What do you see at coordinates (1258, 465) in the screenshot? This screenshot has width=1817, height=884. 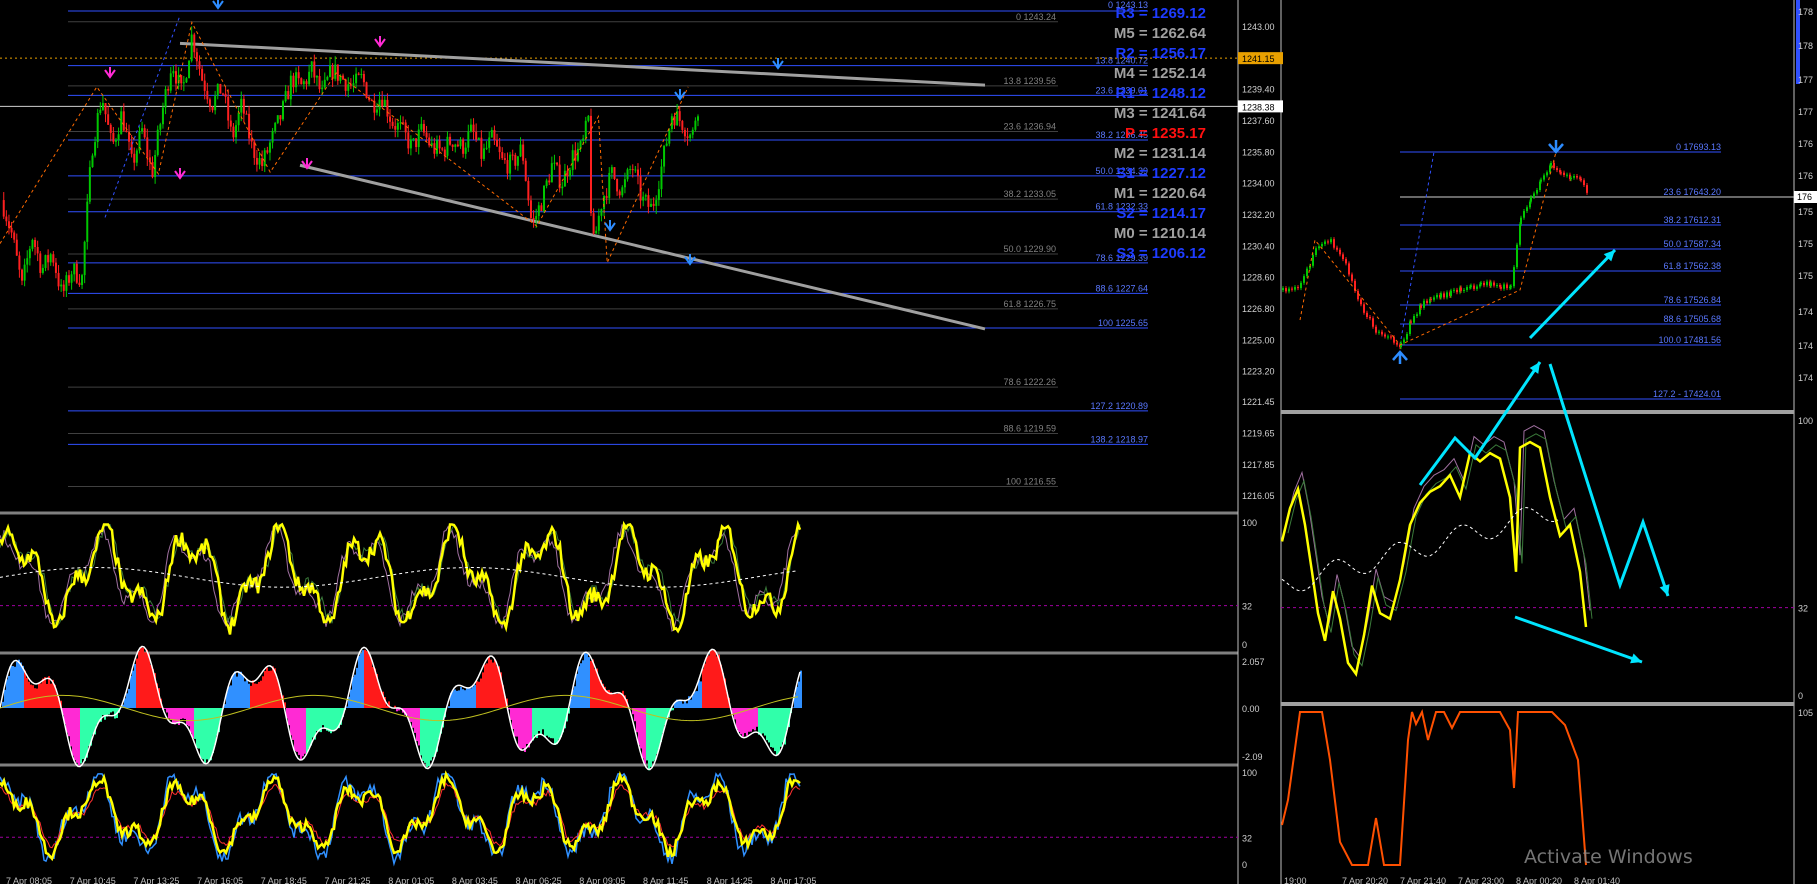 I see `price-tick: 1217.85` at bounding box center [1258, 465].